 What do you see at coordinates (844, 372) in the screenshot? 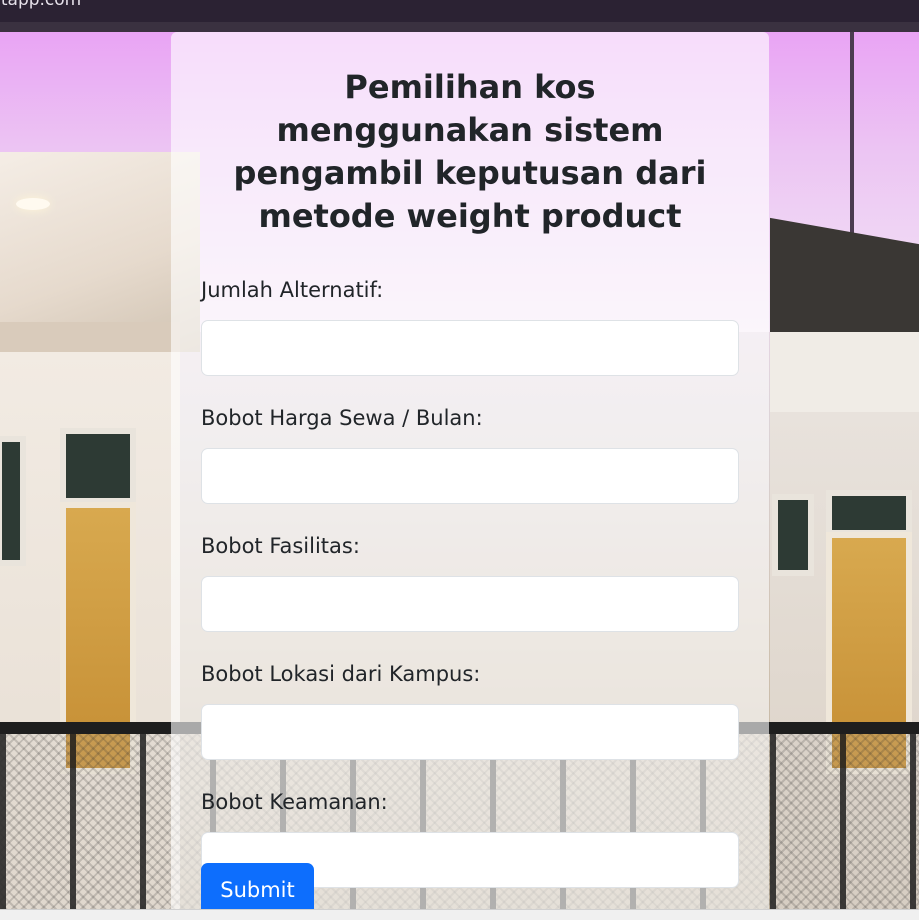
I see `soffit-right` at bounding box center [844, 372].